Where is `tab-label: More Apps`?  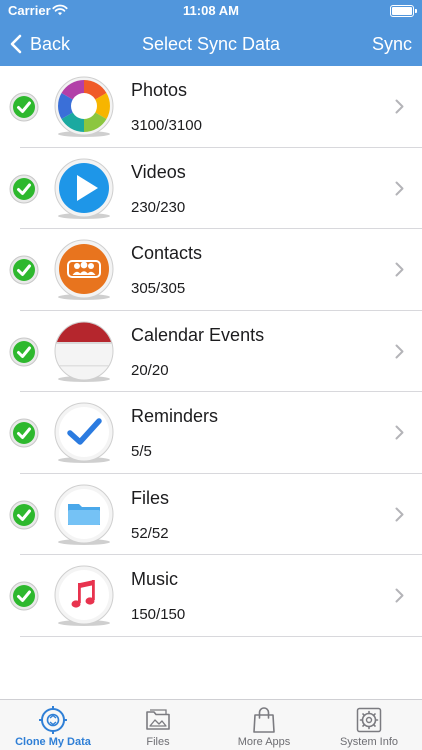
tab-label: More Apps is located at coordinates (264, 742).